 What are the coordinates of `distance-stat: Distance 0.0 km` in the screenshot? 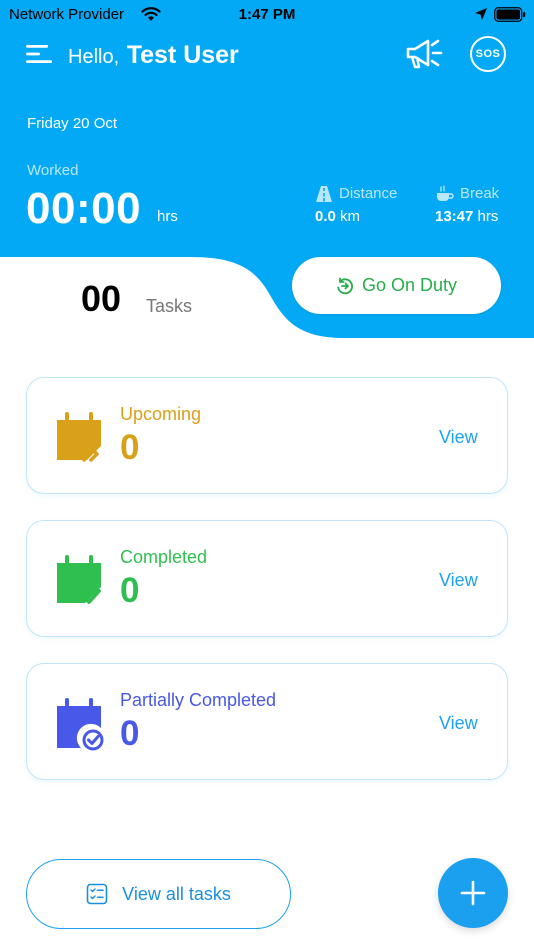 It's located at (370, 207).